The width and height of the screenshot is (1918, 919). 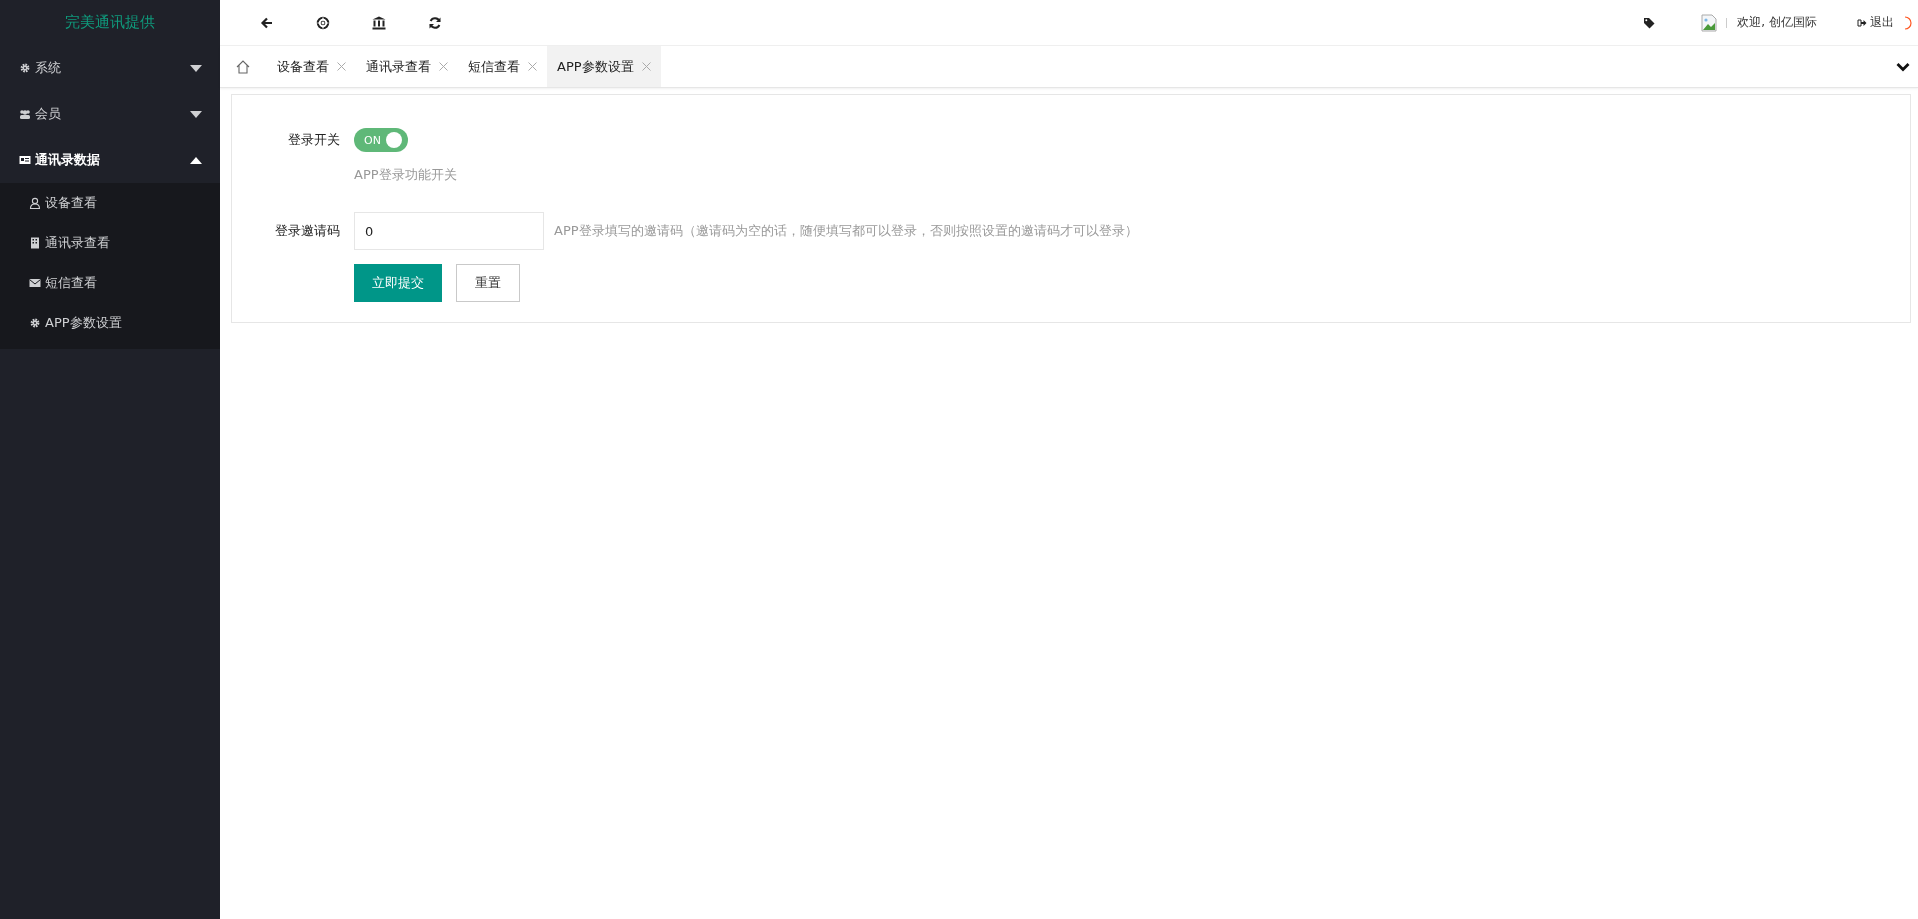 What do you see at coordinates (35, 283) in the screenshot?
I see `mail-icon` at bounding box center [35, 283].